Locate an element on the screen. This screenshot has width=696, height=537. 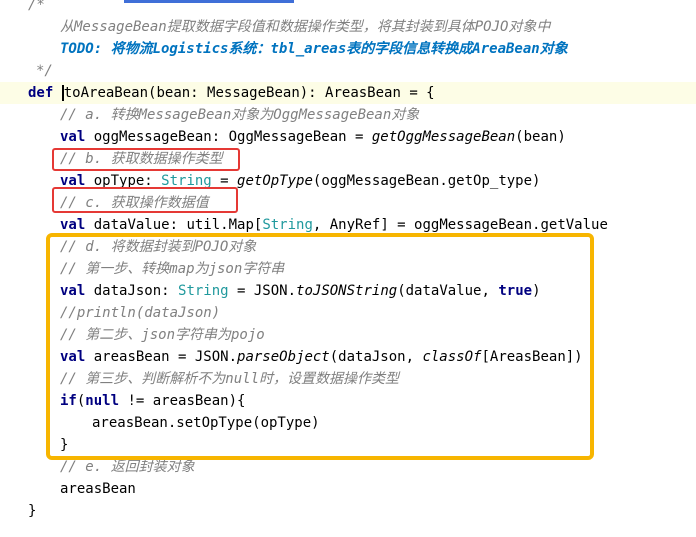
line-comment: // e. 返回封装对象 is located at coordinates (127, 467).